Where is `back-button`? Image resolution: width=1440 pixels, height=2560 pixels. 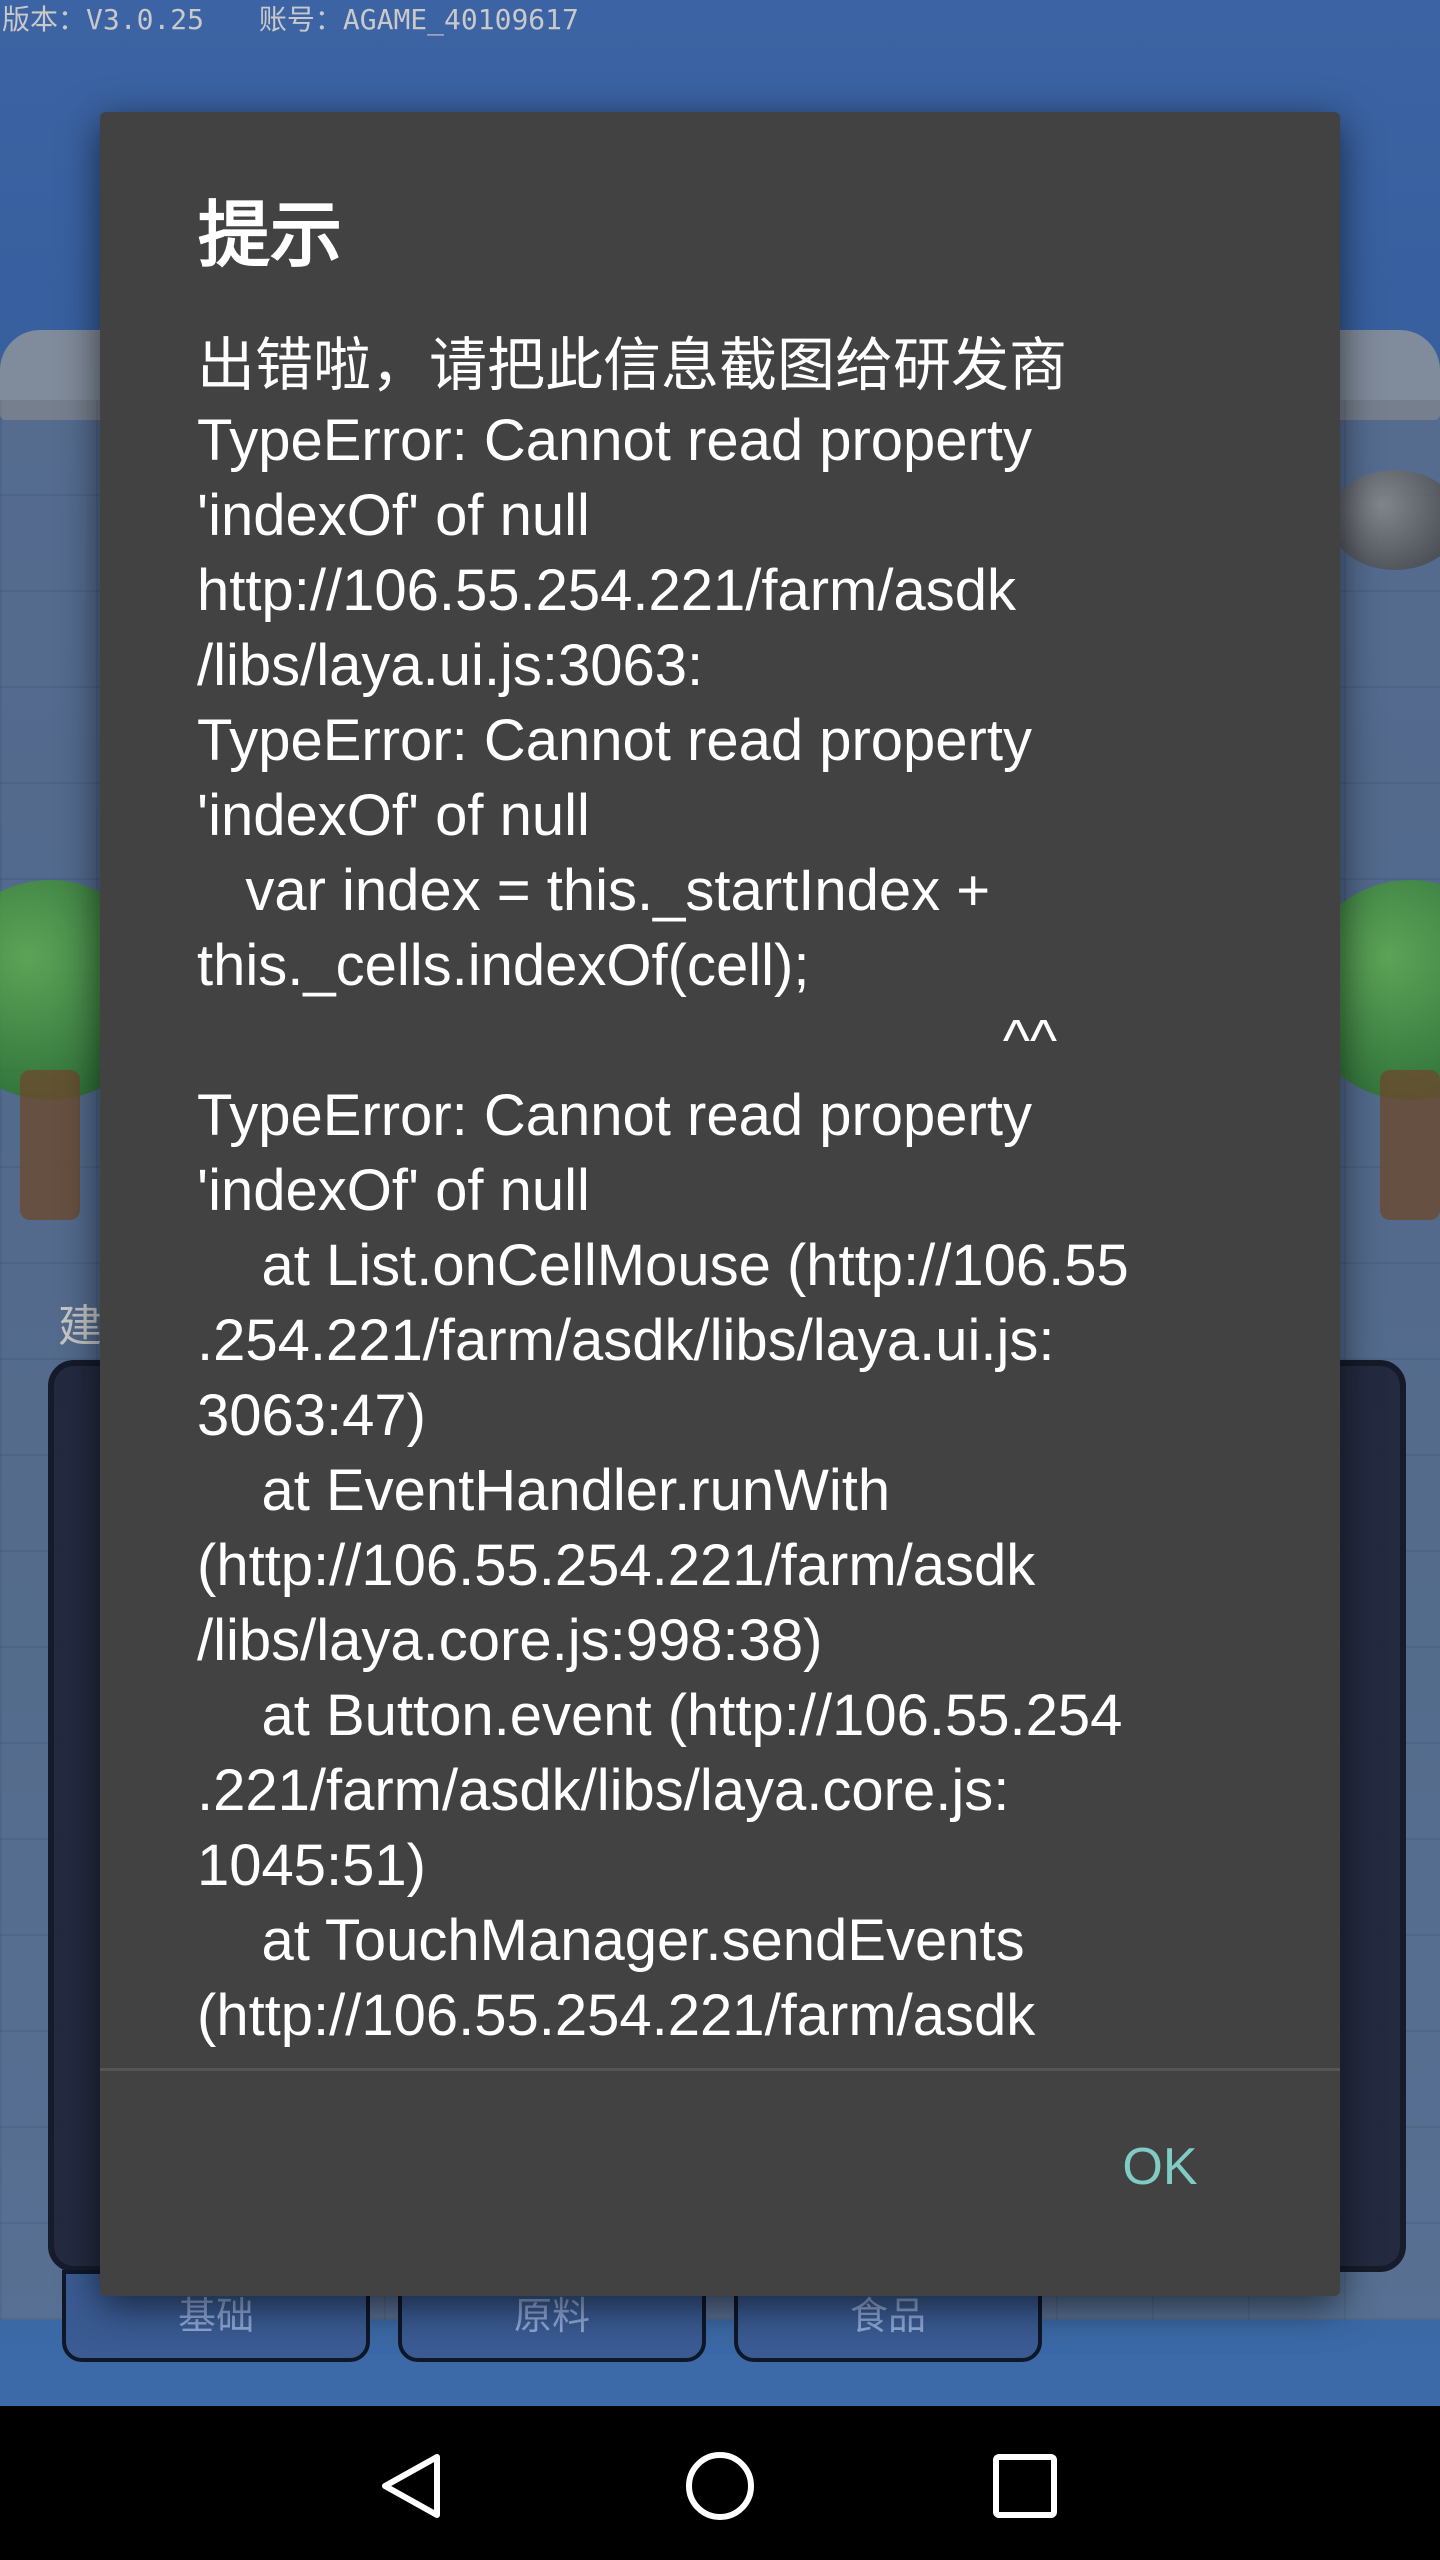 back-button is located at coordinates (412, 2486).